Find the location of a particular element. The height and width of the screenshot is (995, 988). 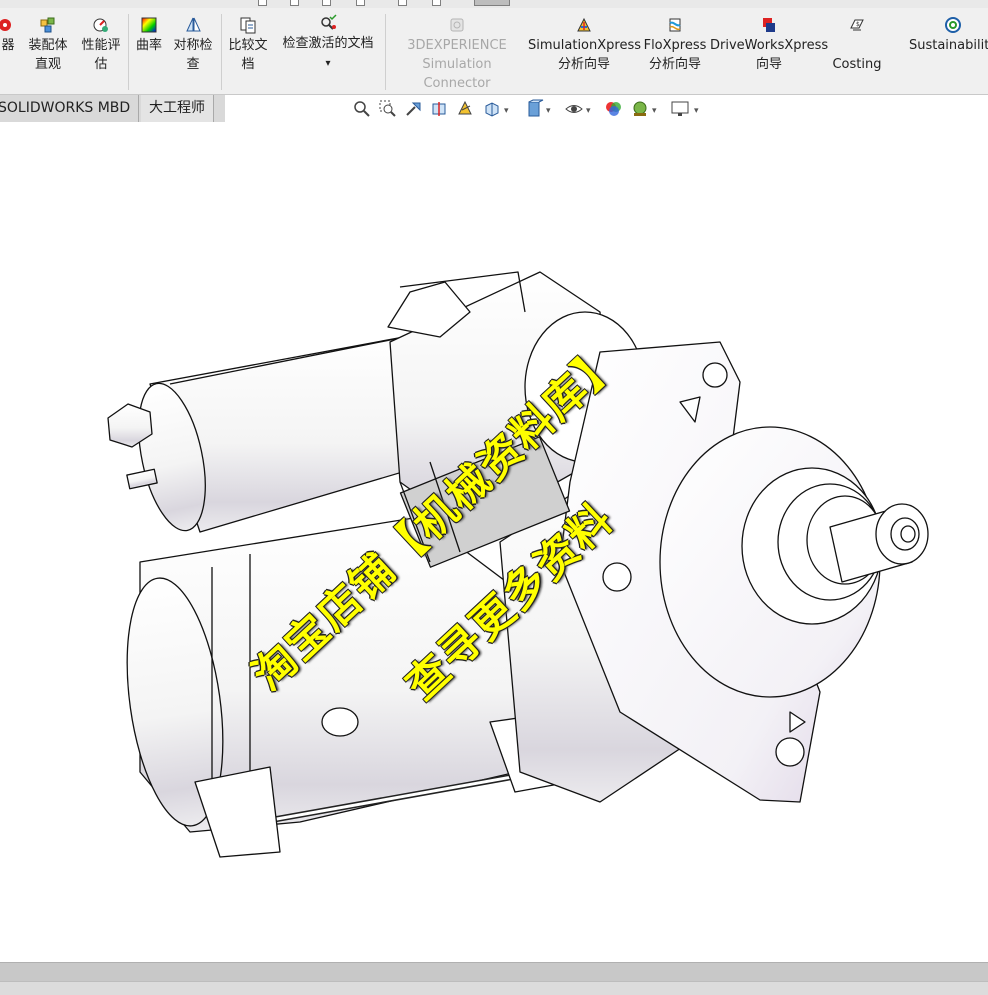

floxpress-button: FloXpress 分析向导 is located at coordinates (675, 44).